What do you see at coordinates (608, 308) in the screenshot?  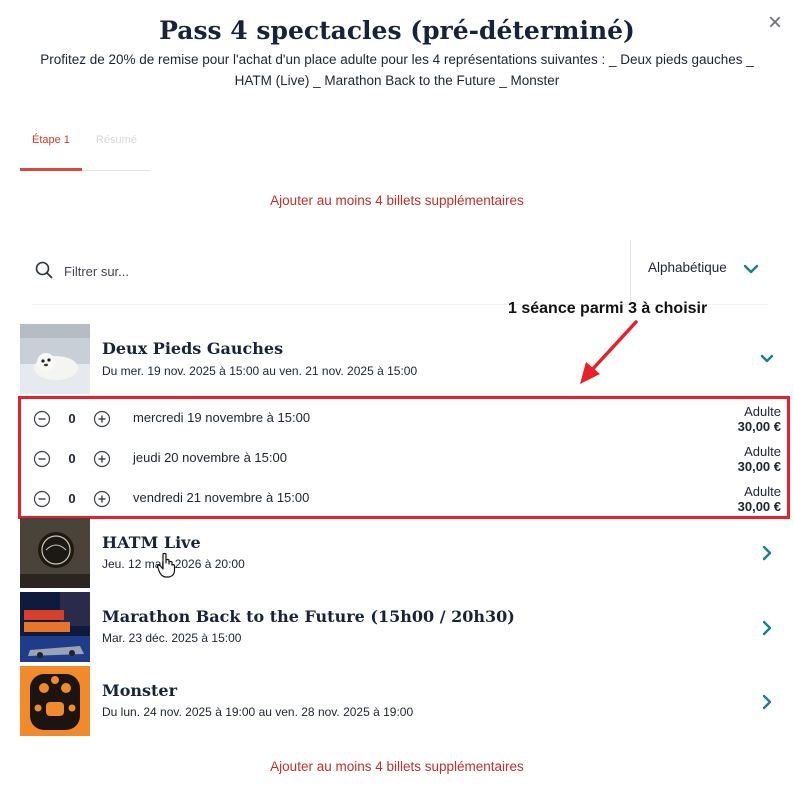 I see `annotation-text: 1 séance parmi 3 à choisir` at bounding box center [608, 308].